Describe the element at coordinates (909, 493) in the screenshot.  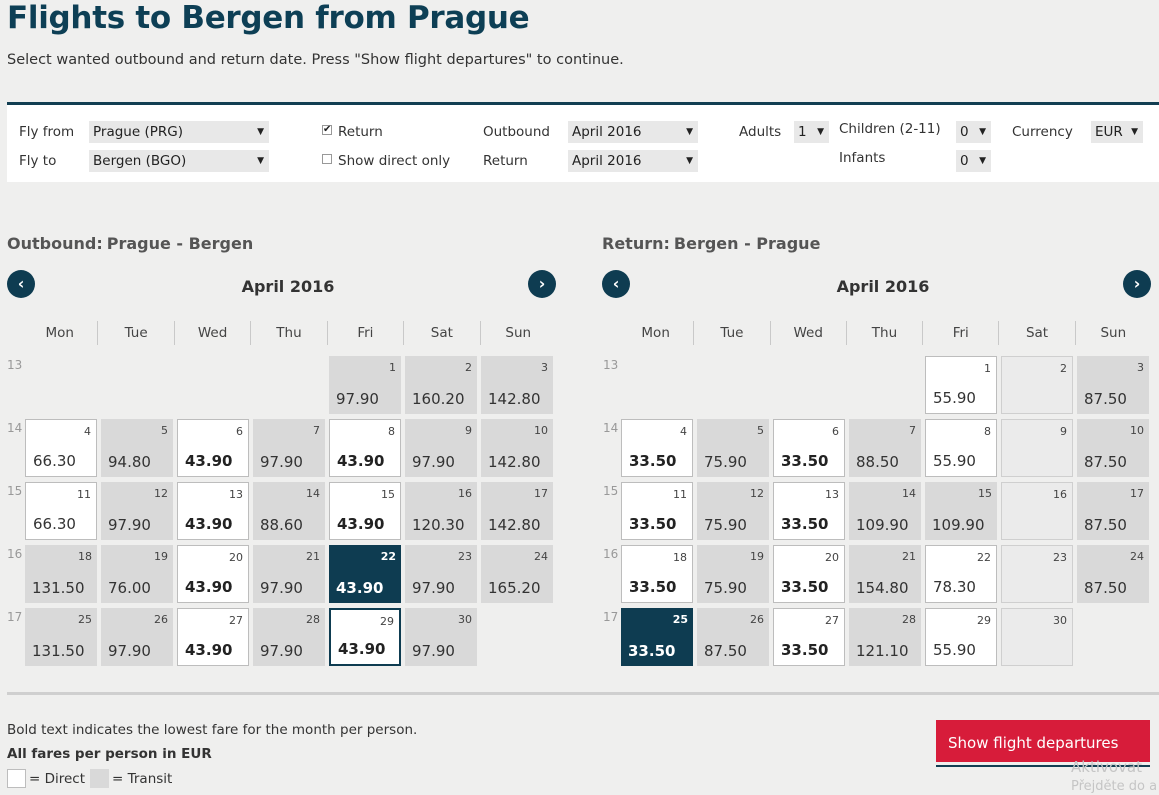
I see `day-number: 14` at that location.